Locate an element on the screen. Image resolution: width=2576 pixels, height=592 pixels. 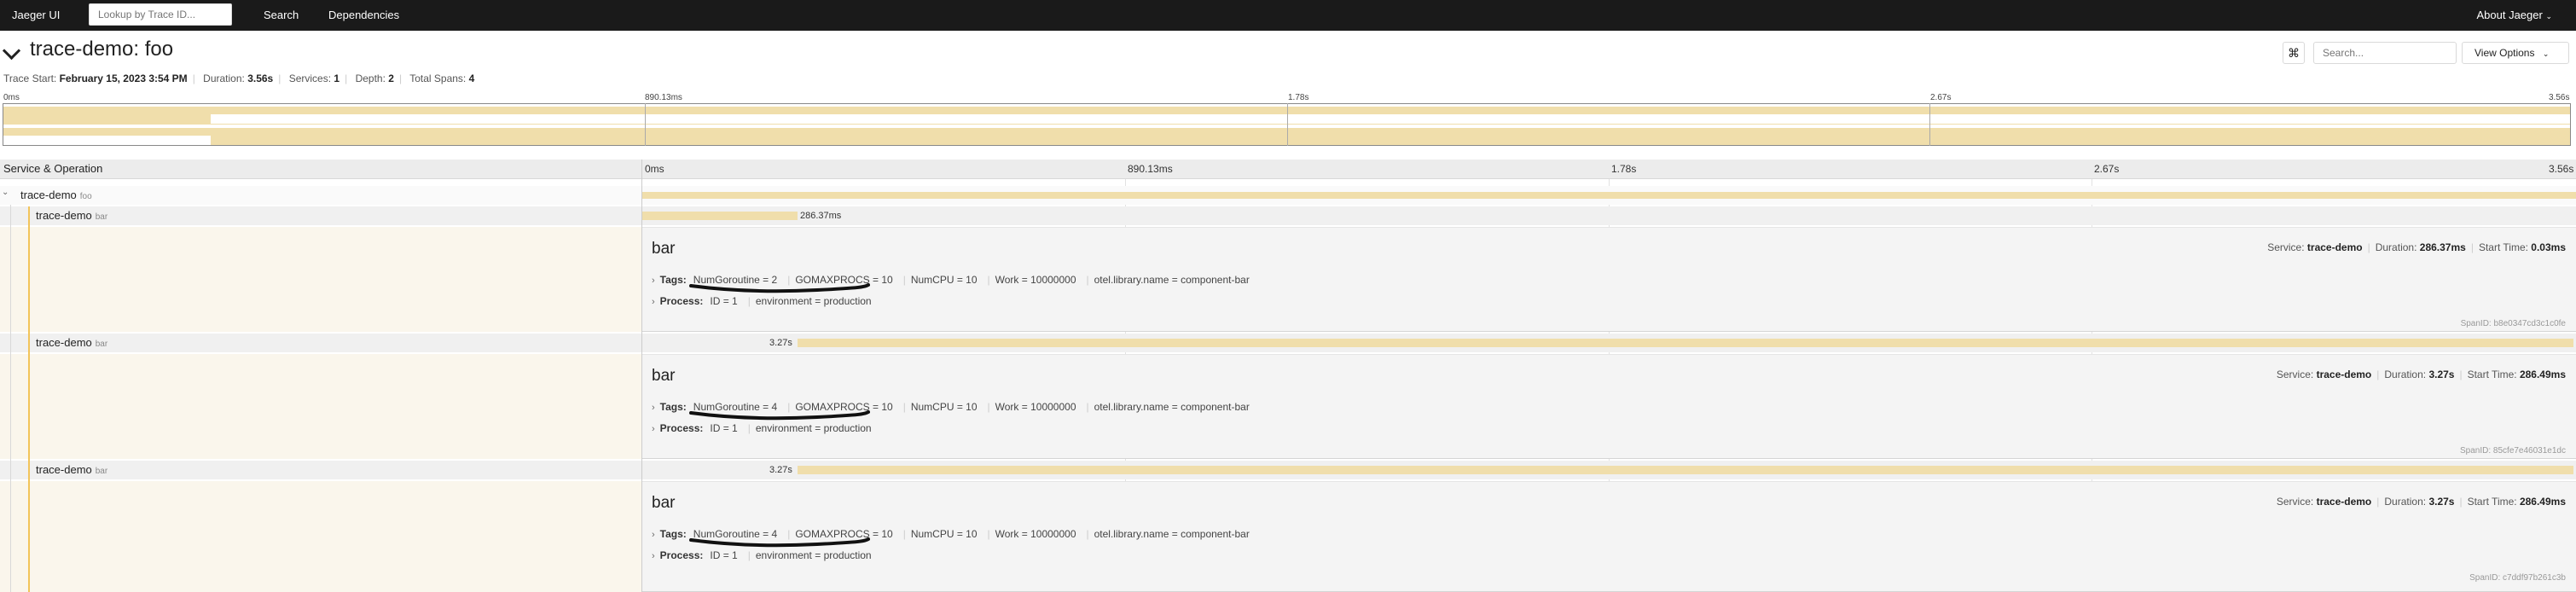
span-id: SpanID: c7ddf97b261c3b is located at coordinates (2517, 578).